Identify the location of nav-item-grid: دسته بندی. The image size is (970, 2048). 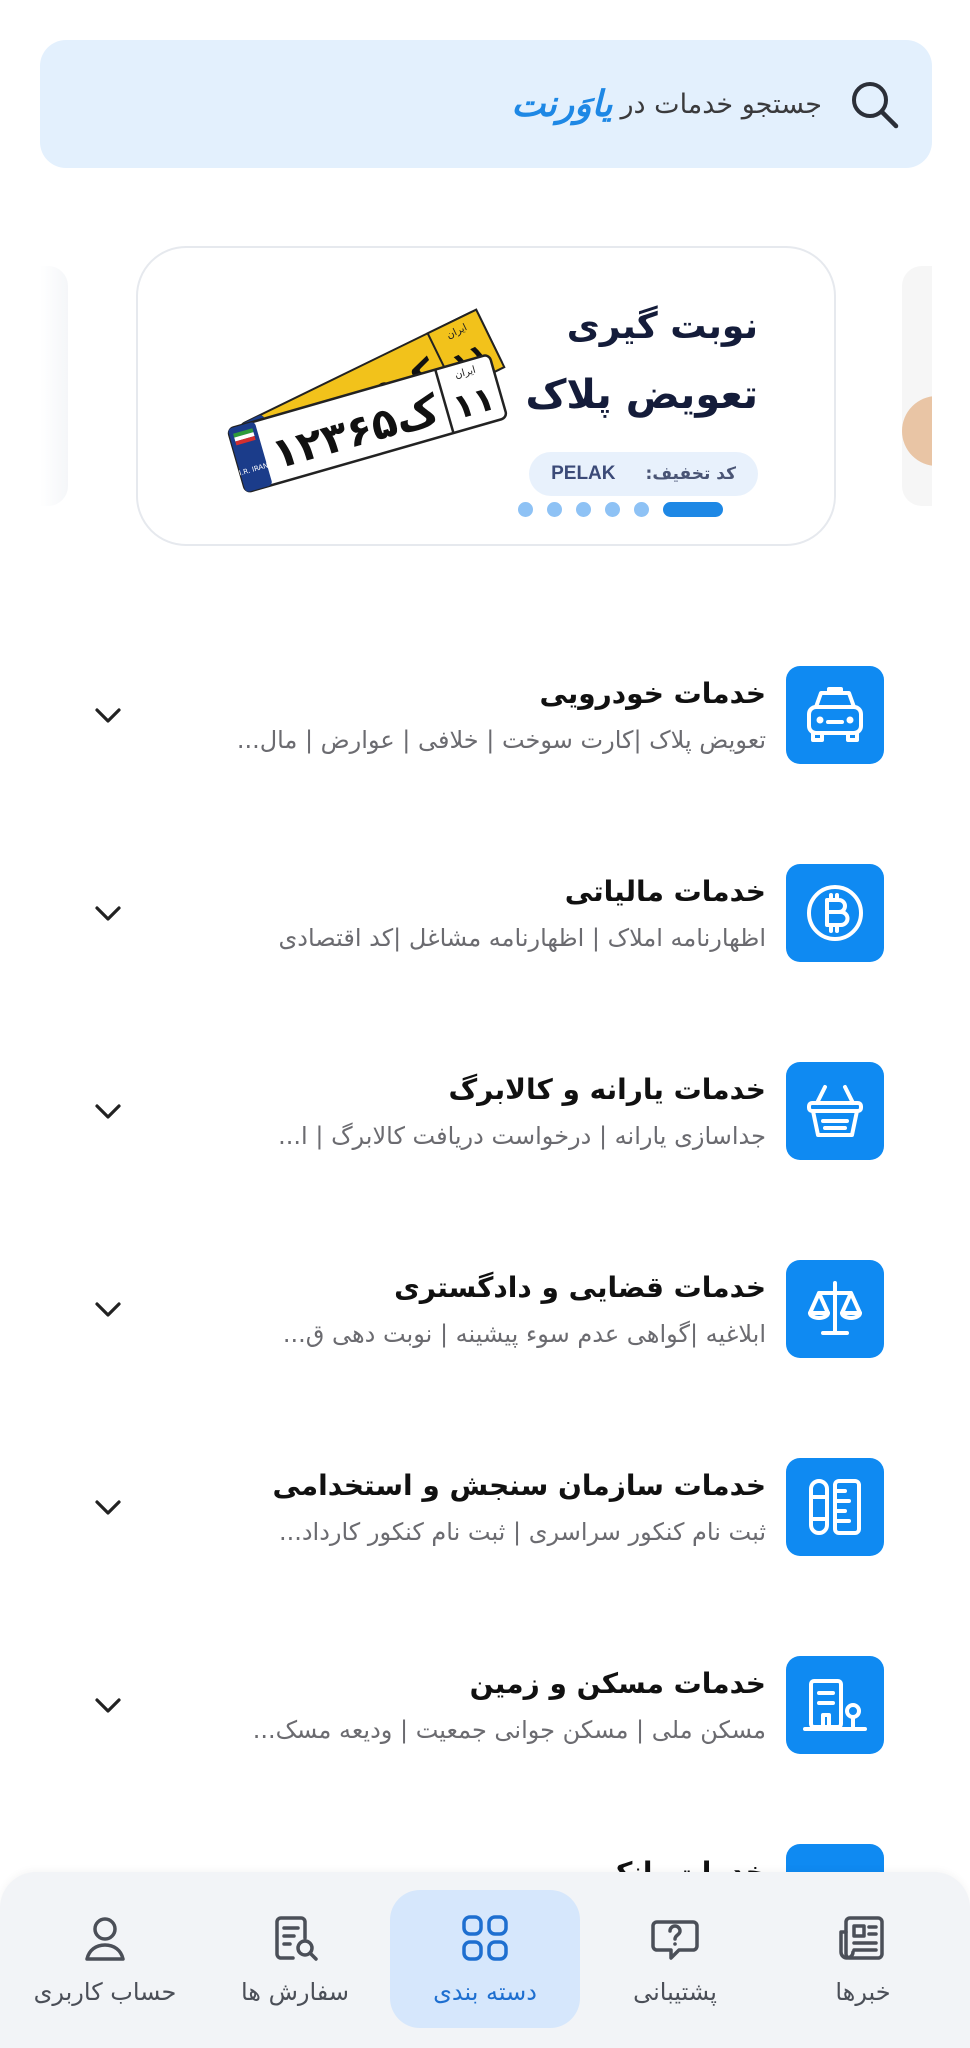
(485, 1959).